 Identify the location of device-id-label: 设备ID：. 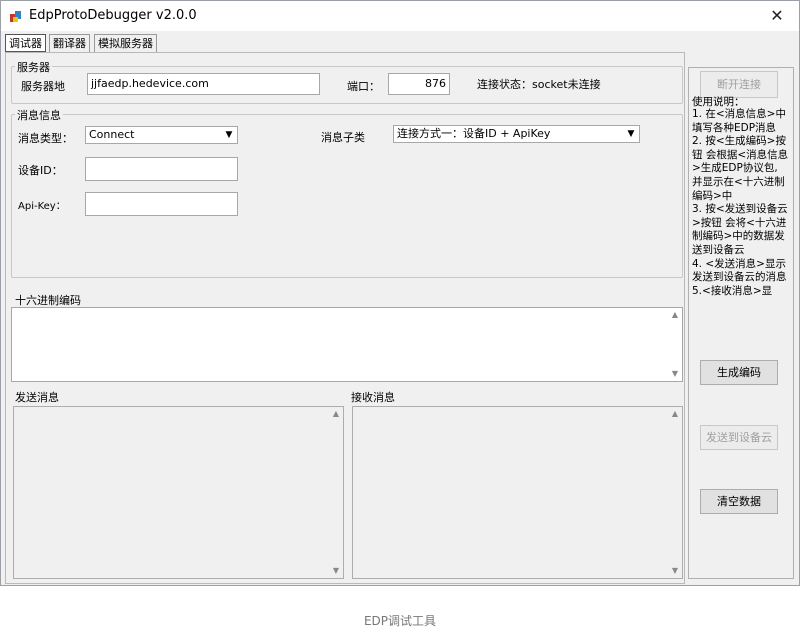
(40, 170).